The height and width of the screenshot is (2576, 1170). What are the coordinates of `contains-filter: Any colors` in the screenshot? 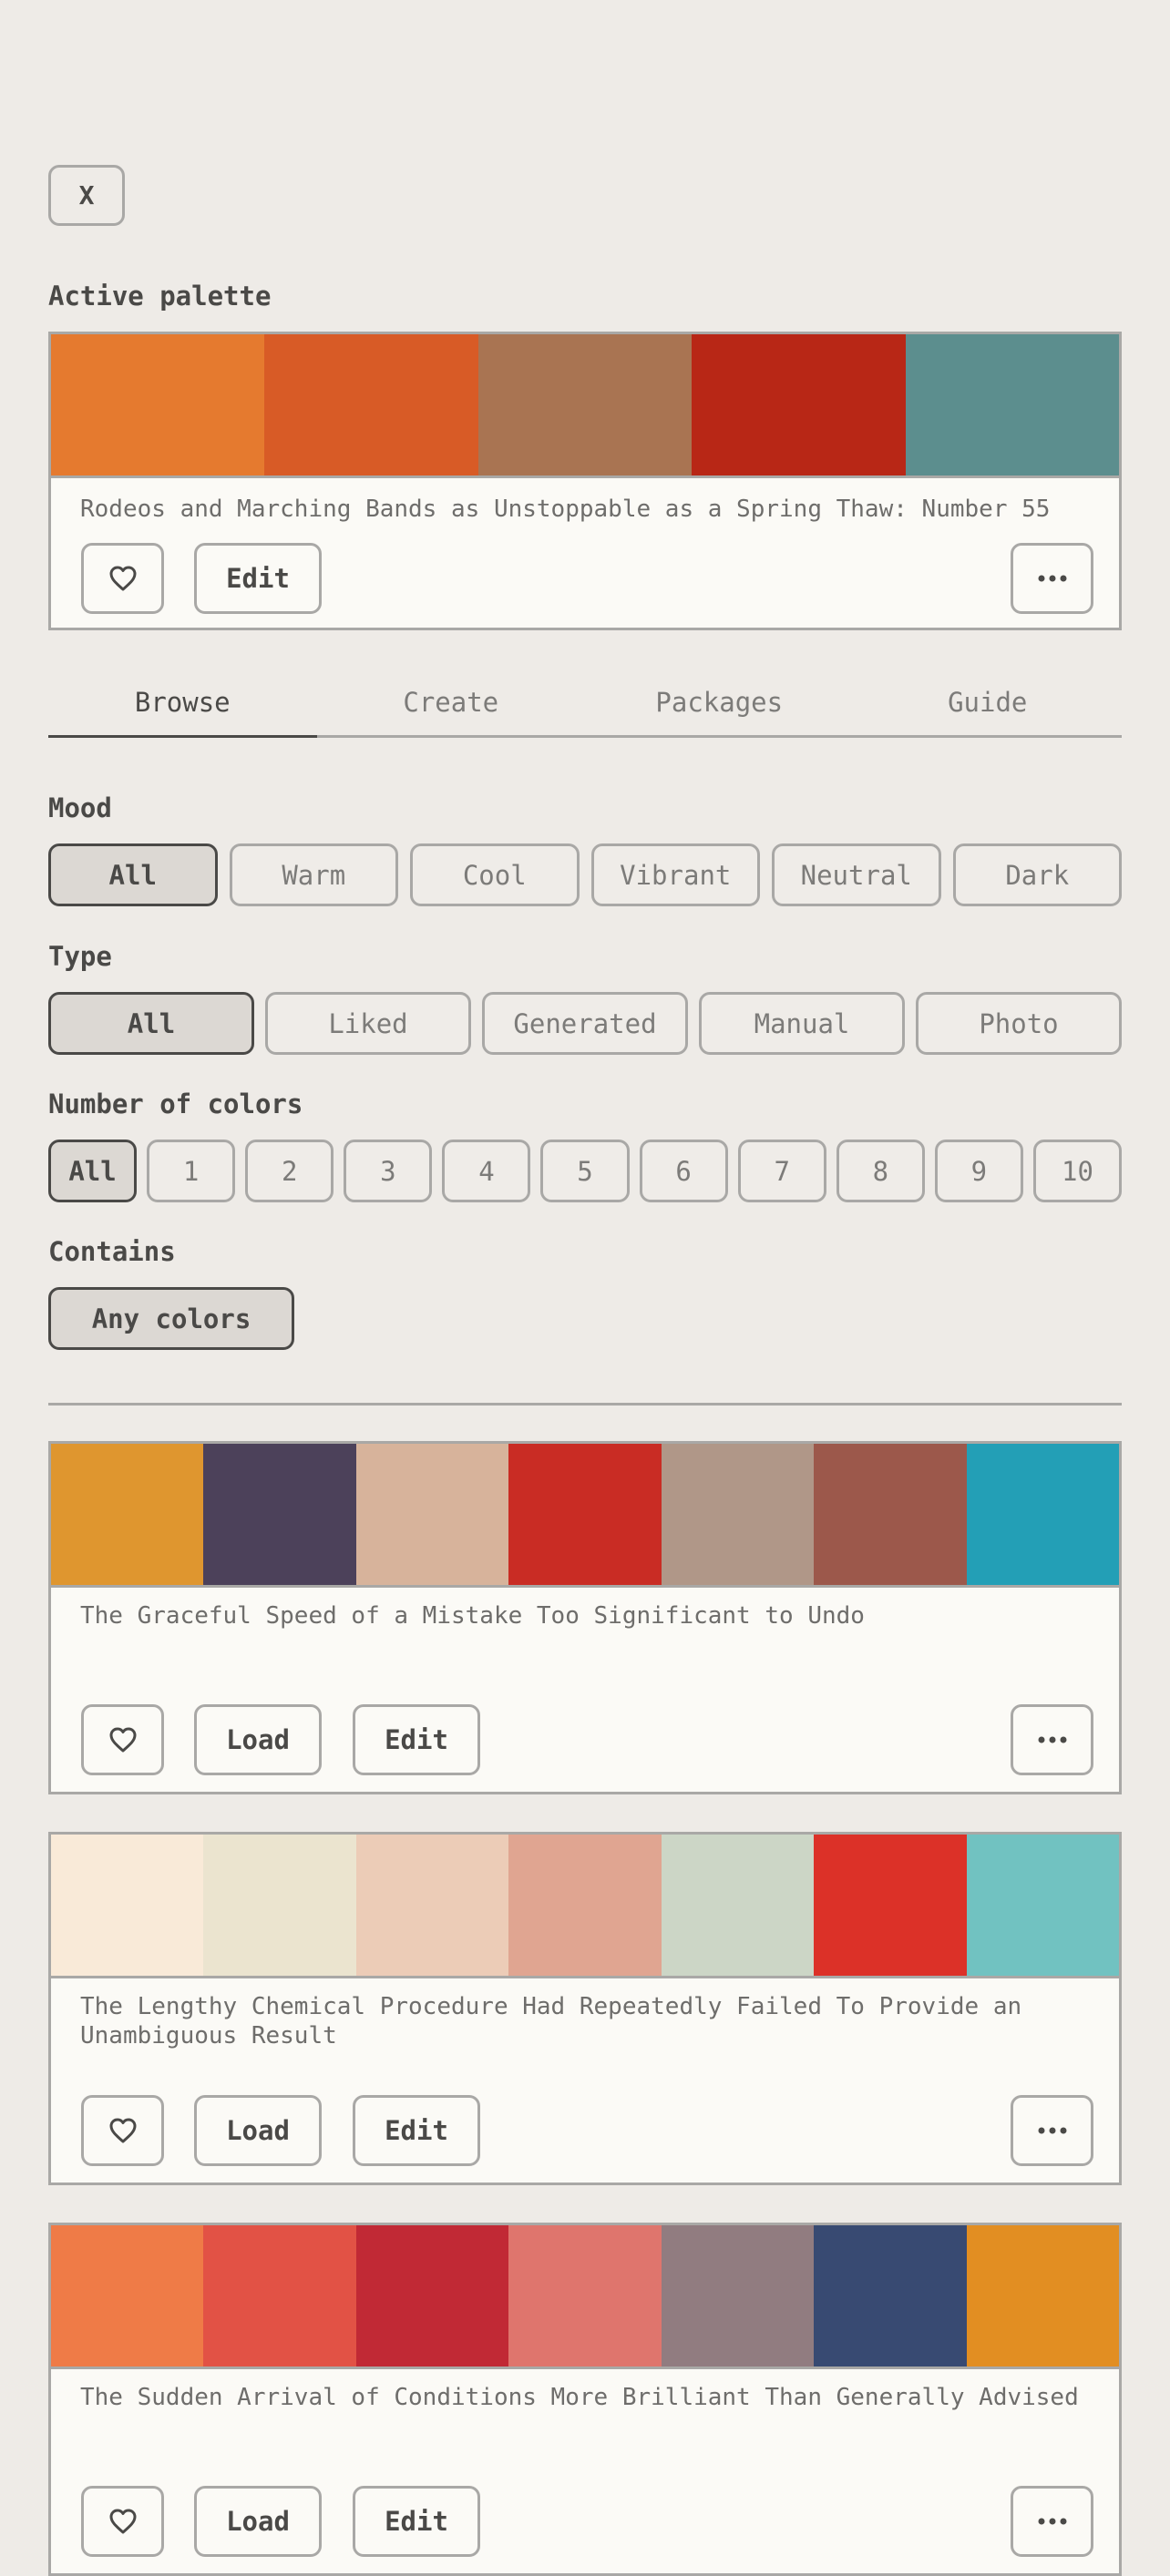 It's located at (585, 1319).